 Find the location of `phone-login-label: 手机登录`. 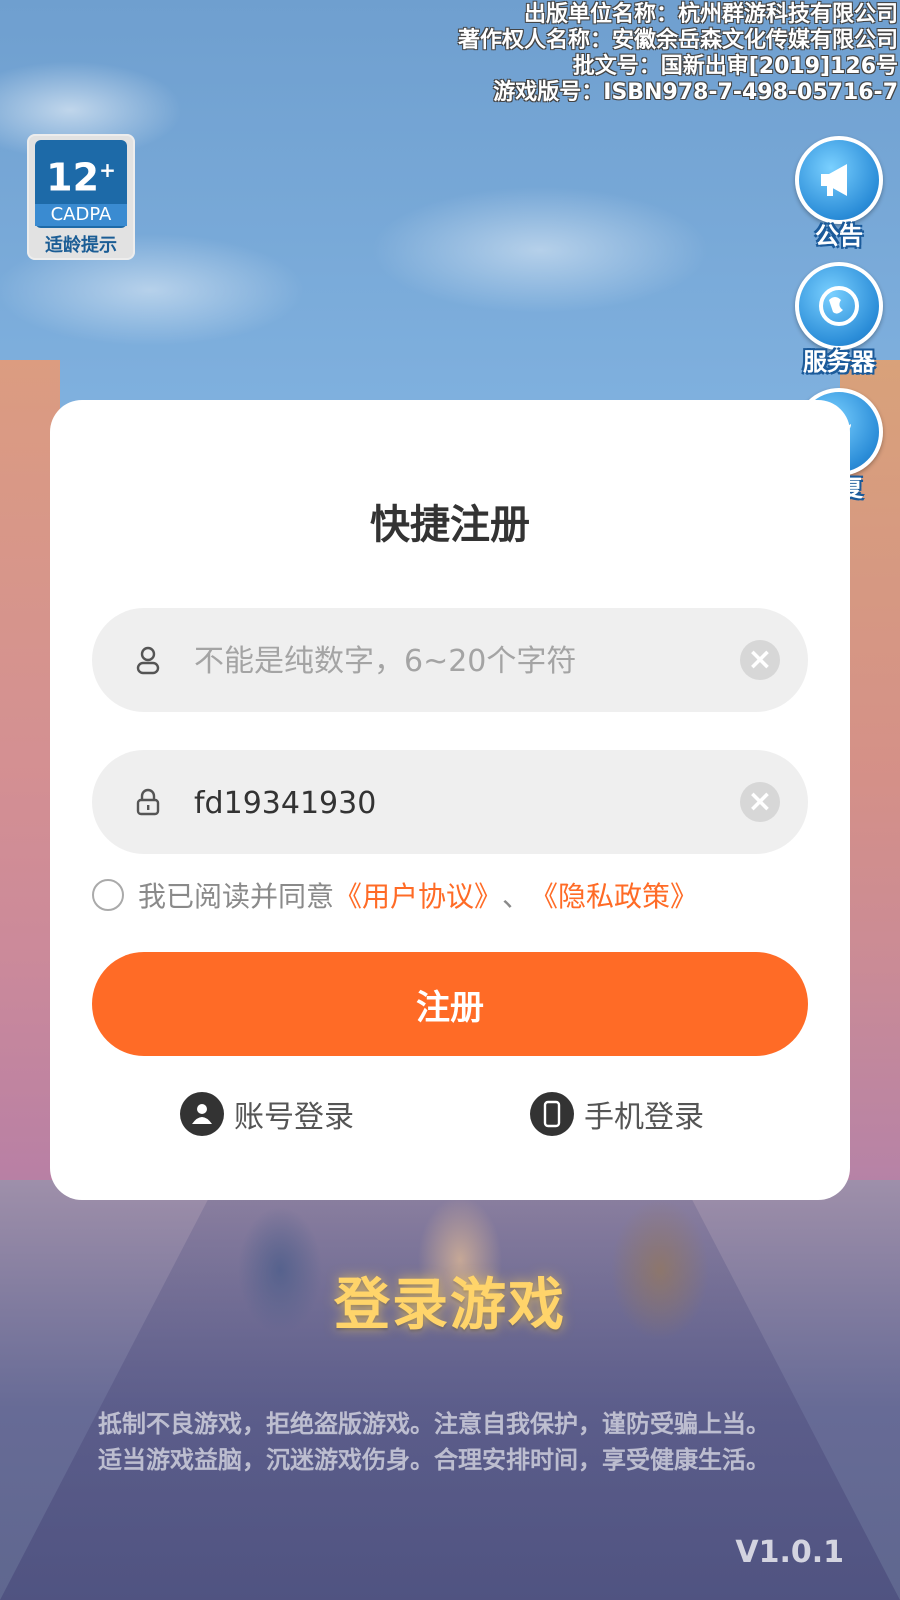

phone-login-label: 手机登录 is located at coordinates (644, 1117).